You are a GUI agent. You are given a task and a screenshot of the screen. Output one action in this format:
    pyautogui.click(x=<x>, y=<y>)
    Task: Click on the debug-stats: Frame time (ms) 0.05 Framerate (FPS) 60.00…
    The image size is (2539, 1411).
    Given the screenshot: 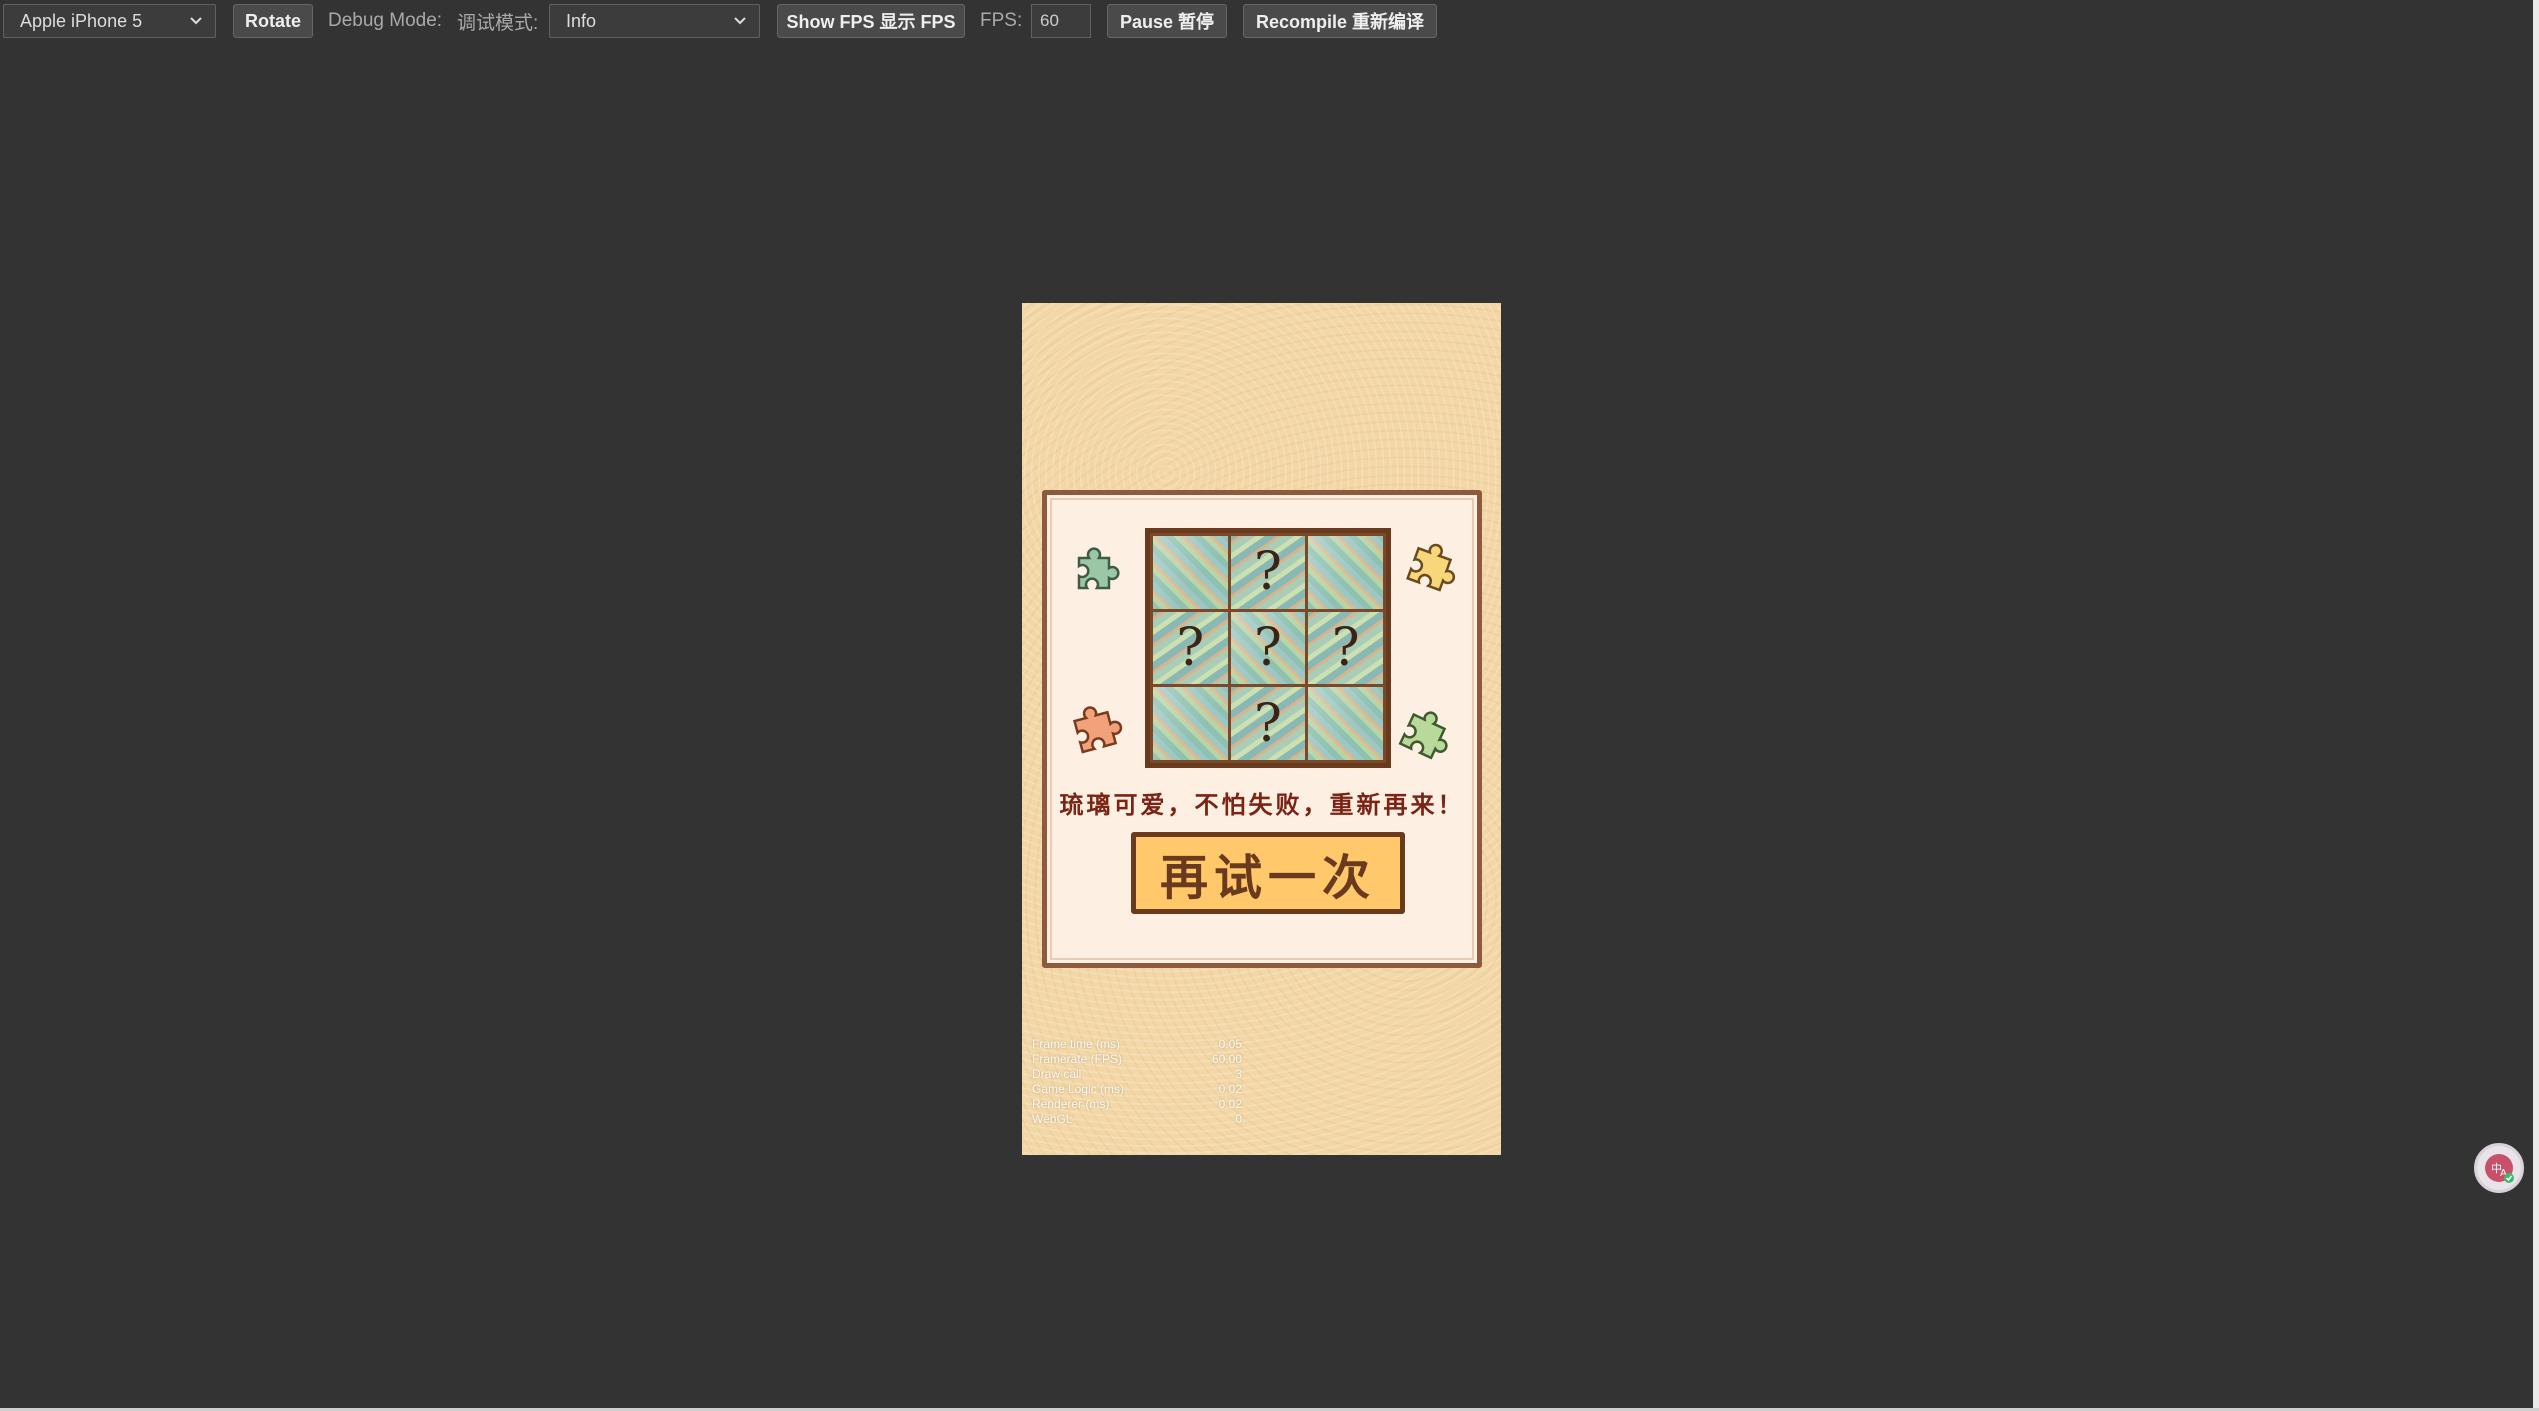 What is the action you would take?
    pyautogui.click(x=1137, y=1082)
    